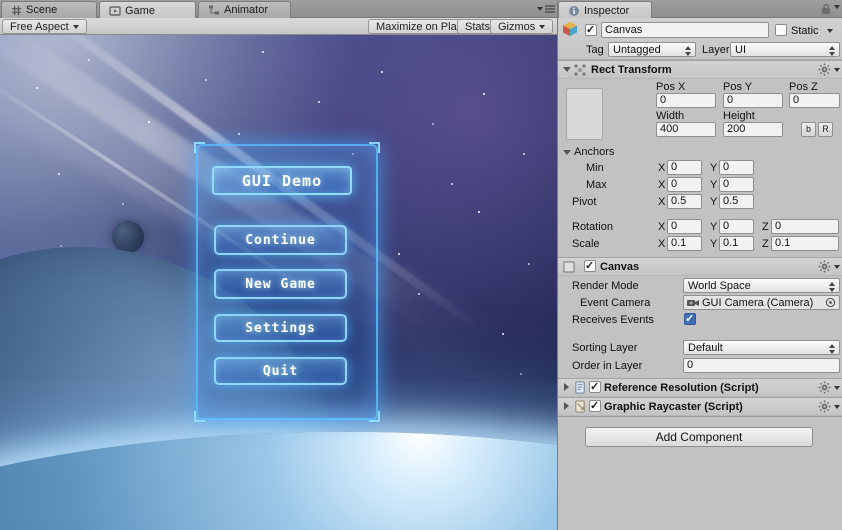  Describe the element at coordinates (280, 240) in the screenshot. I see `game-button-continue: Continue` at that location.